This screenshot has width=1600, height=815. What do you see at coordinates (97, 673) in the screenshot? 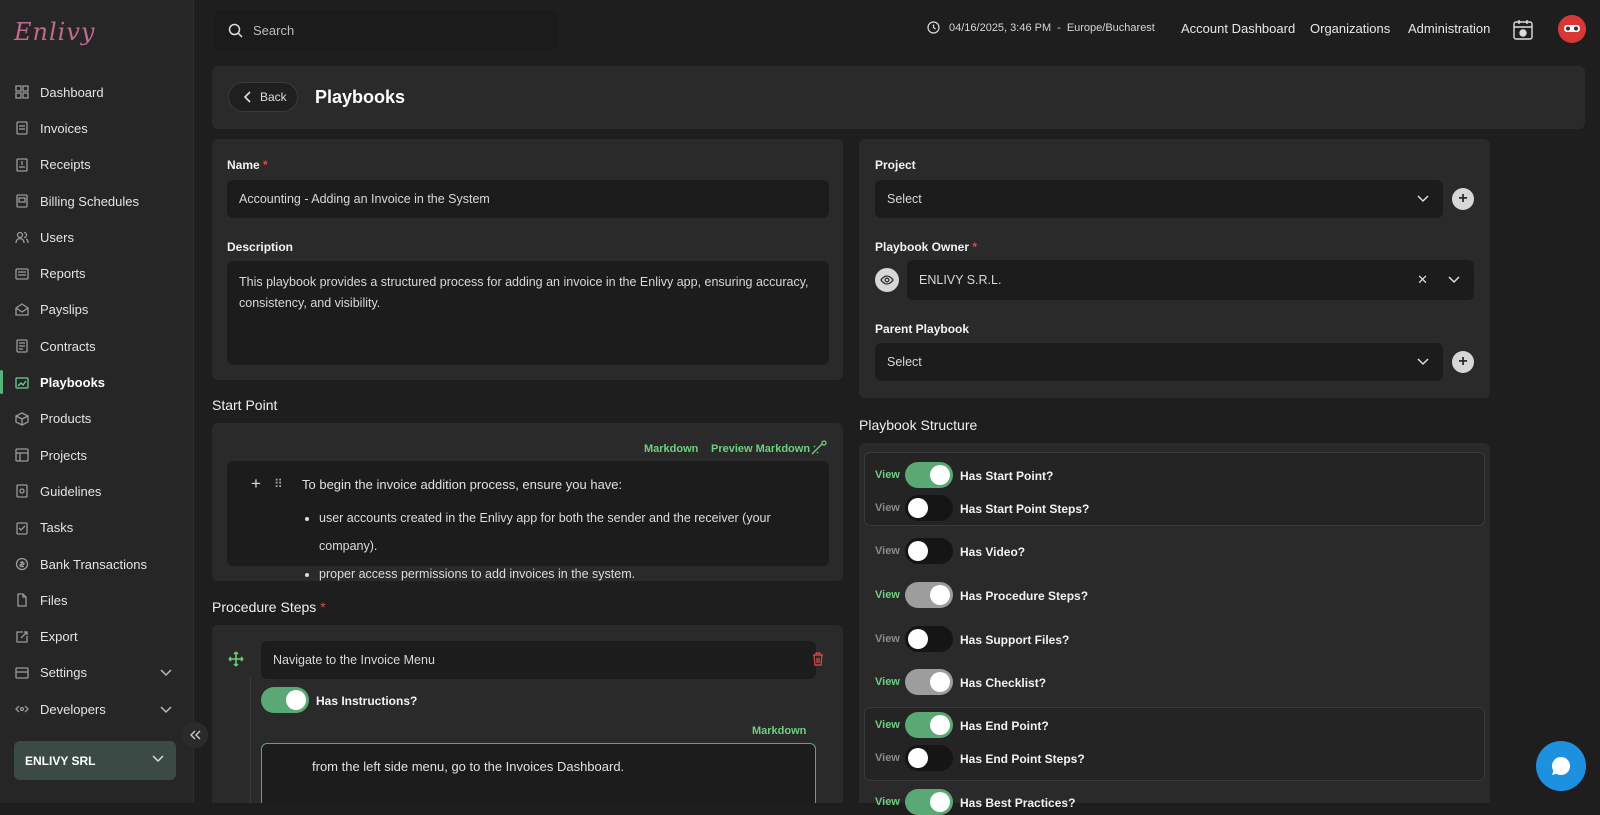
I see `sidebar-item-settings: Settings` at bounding box center [97, 673].